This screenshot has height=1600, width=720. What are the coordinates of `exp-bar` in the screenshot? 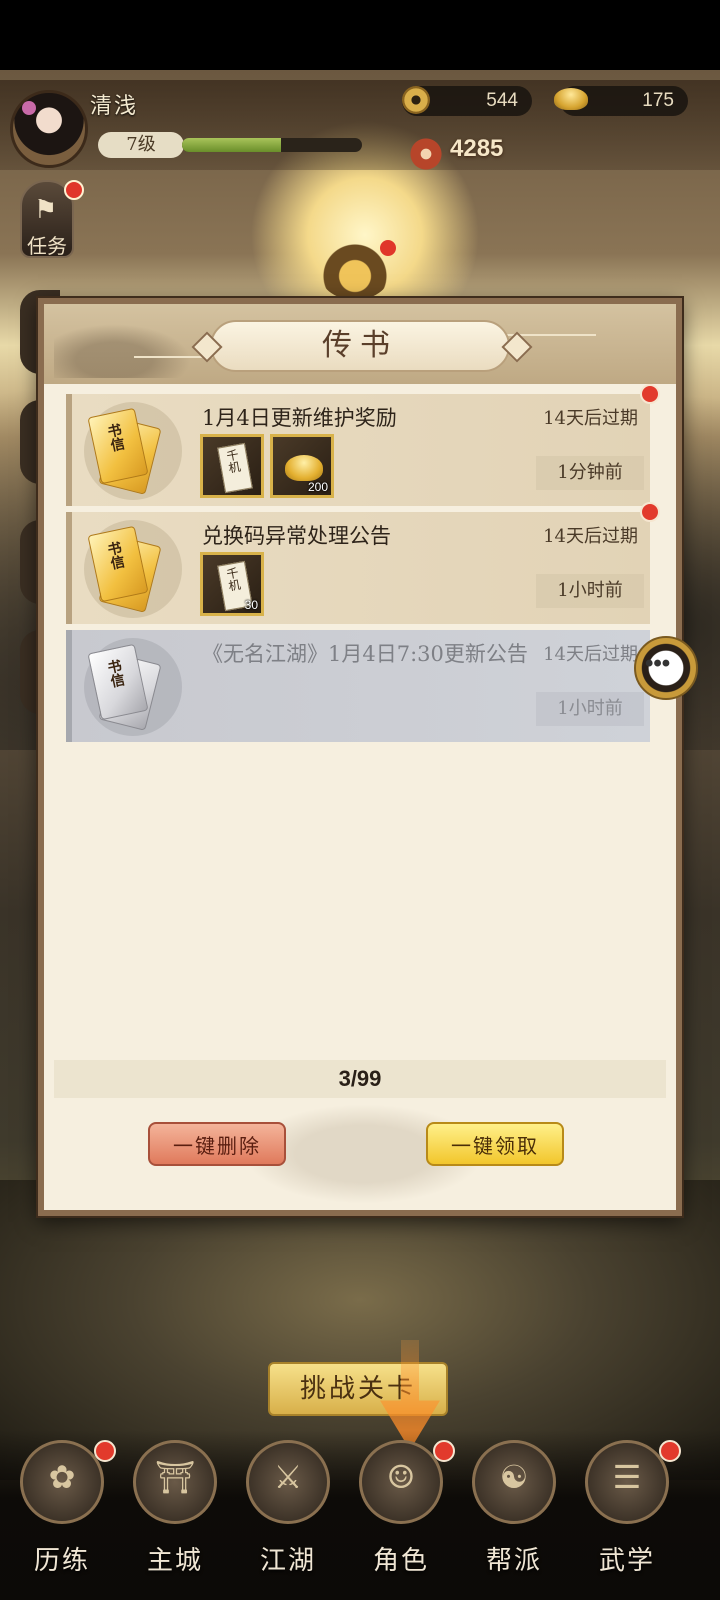 It's located at (272, 145).